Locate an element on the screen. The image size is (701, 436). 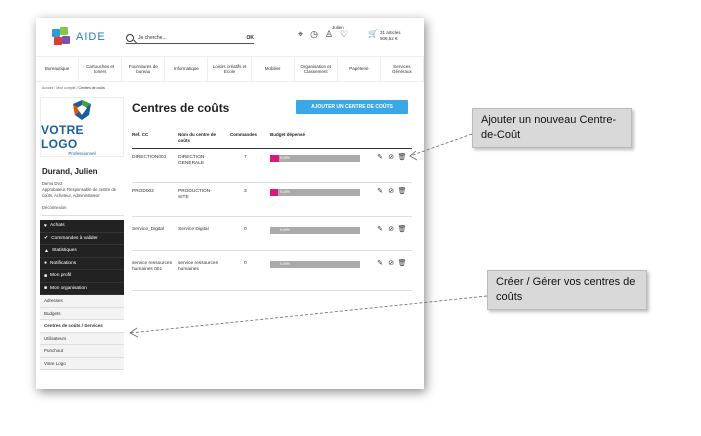
callout-add-cost-center: Ajouter un nouveau Centre-de-Coût is located at coordinates (552, 128).